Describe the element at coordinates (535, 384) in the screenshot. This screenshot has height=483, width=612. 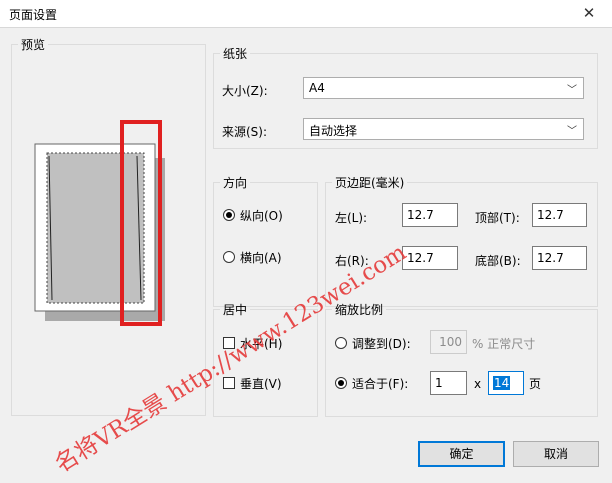
I see `fit-pages-suffix: 页` at that location.